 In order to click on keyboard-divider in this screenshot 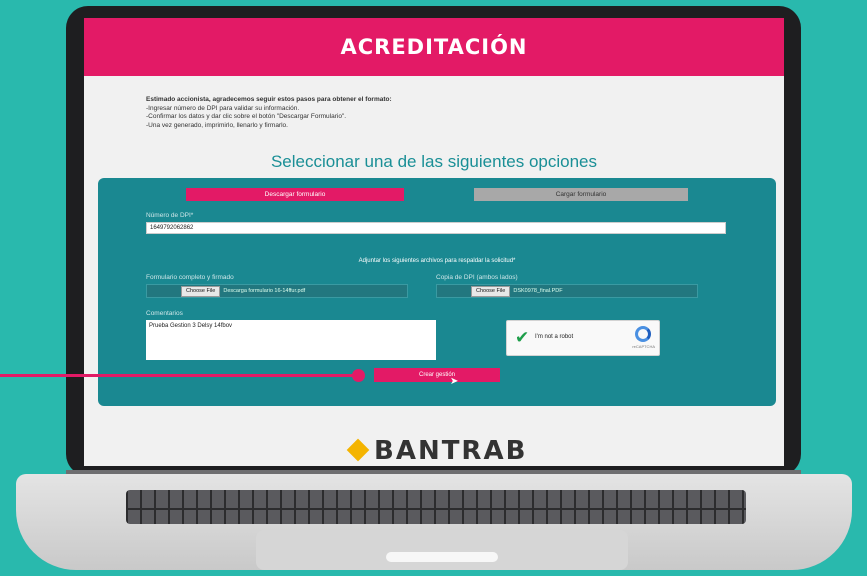, I will do `click(436, 509)`.